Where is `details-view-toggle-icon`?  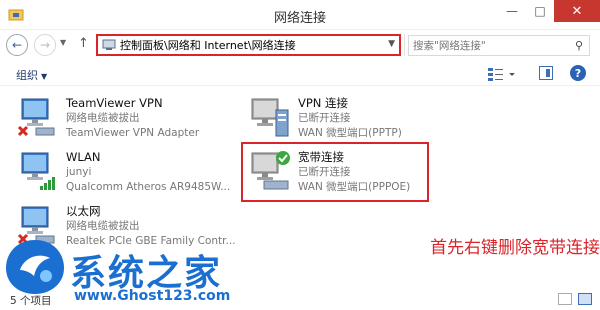 details-view-toggle-icon is located at coordinates (565, 299).